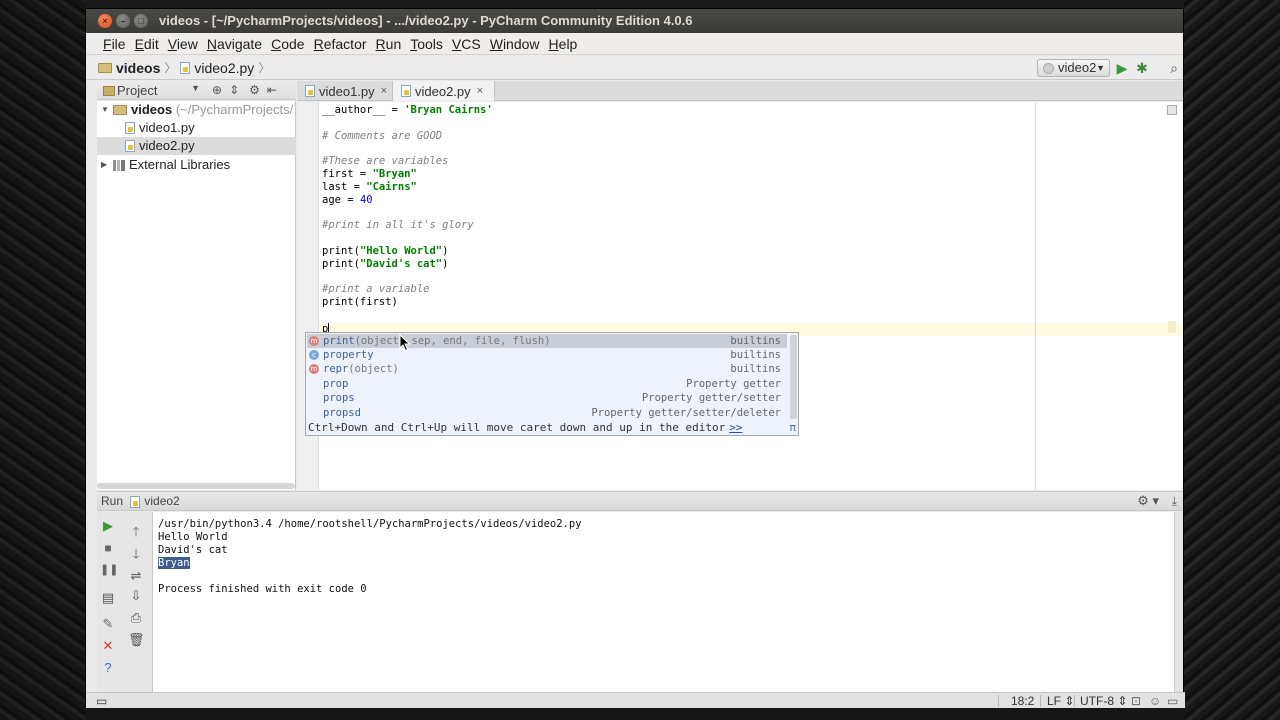  Describe the element at coordinates (1122, 68) in the screenshot. I see `run-icon: ▶` at that location.